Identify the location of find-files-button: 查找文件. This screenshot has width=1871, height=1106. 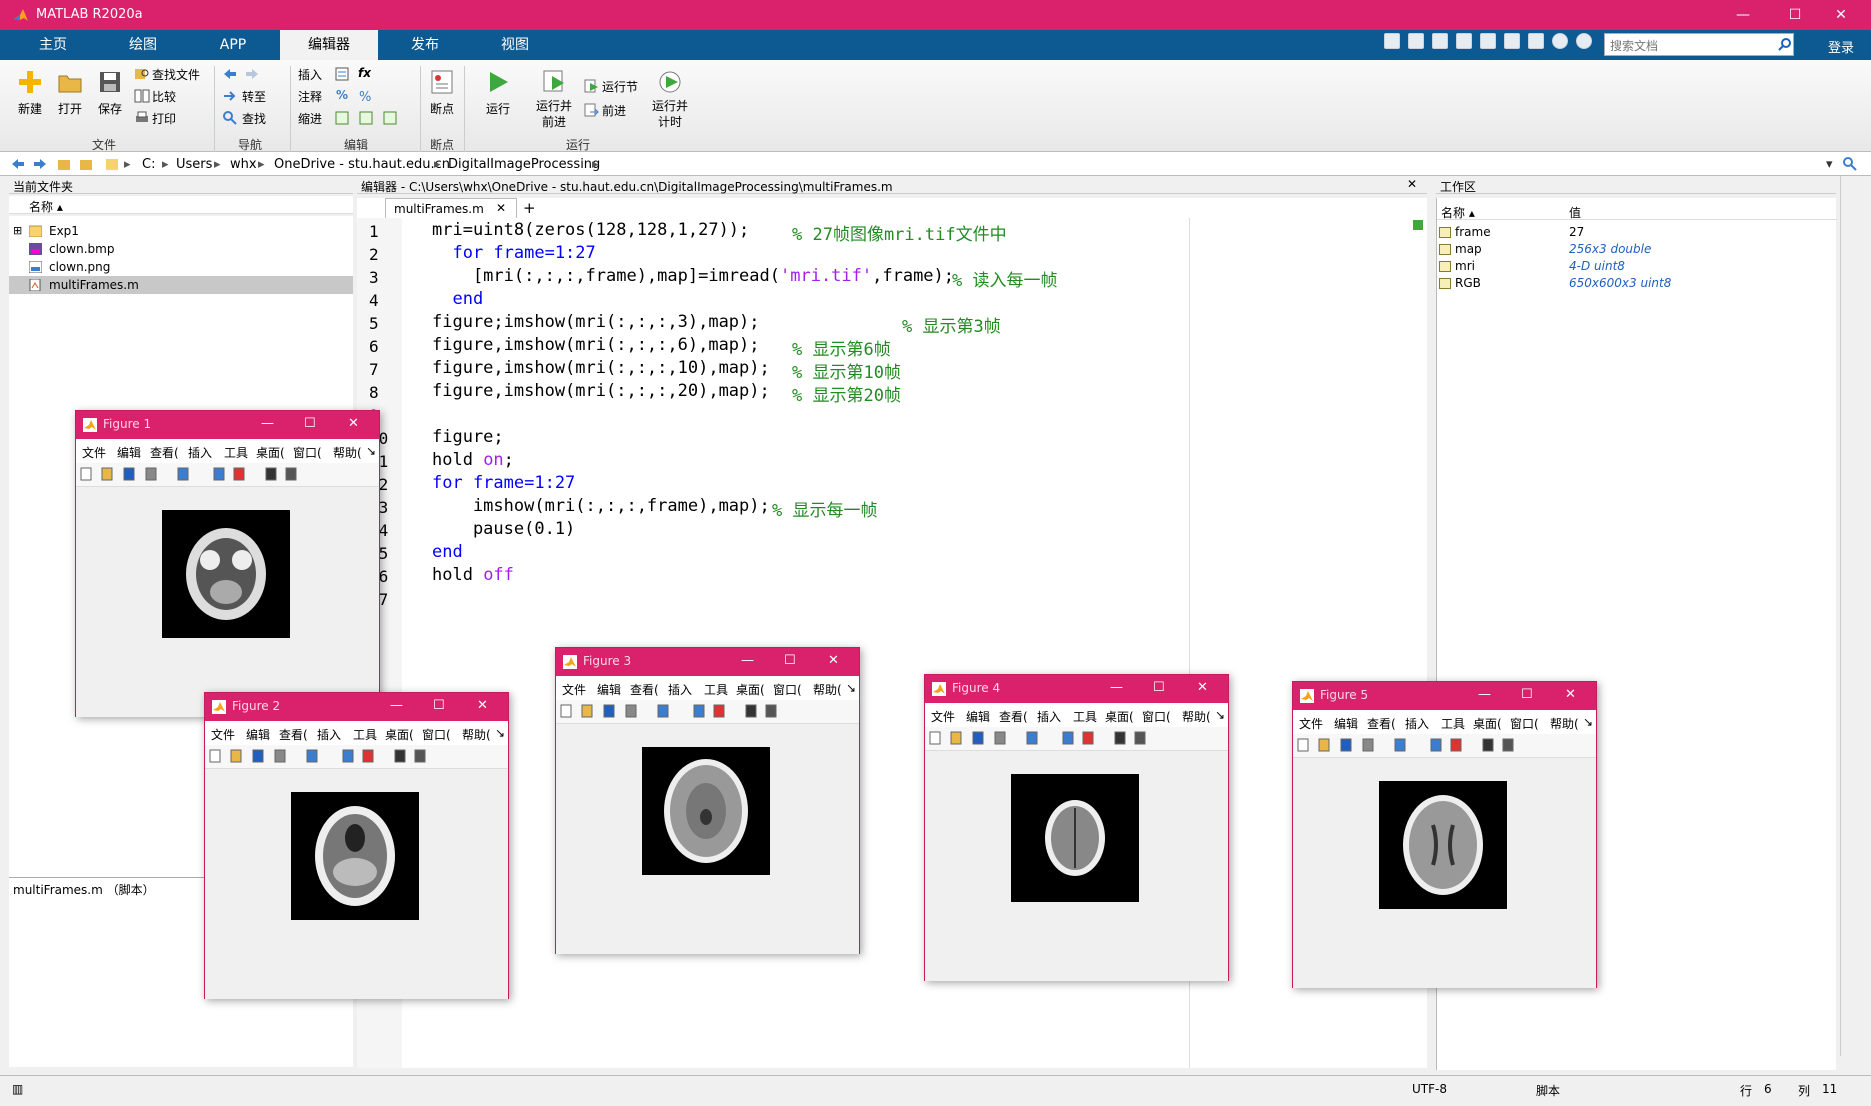
(176, 74).